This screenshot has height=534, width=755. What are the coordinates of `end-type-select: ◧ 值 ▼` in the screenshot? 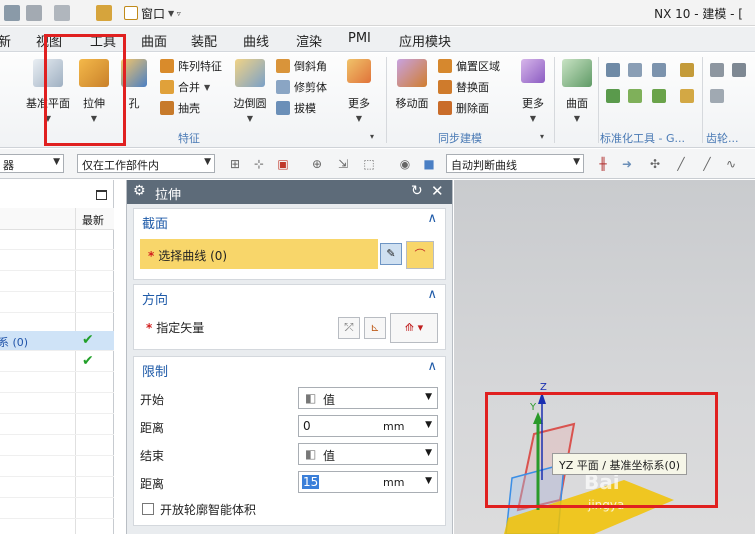 It's located at (368, 454).